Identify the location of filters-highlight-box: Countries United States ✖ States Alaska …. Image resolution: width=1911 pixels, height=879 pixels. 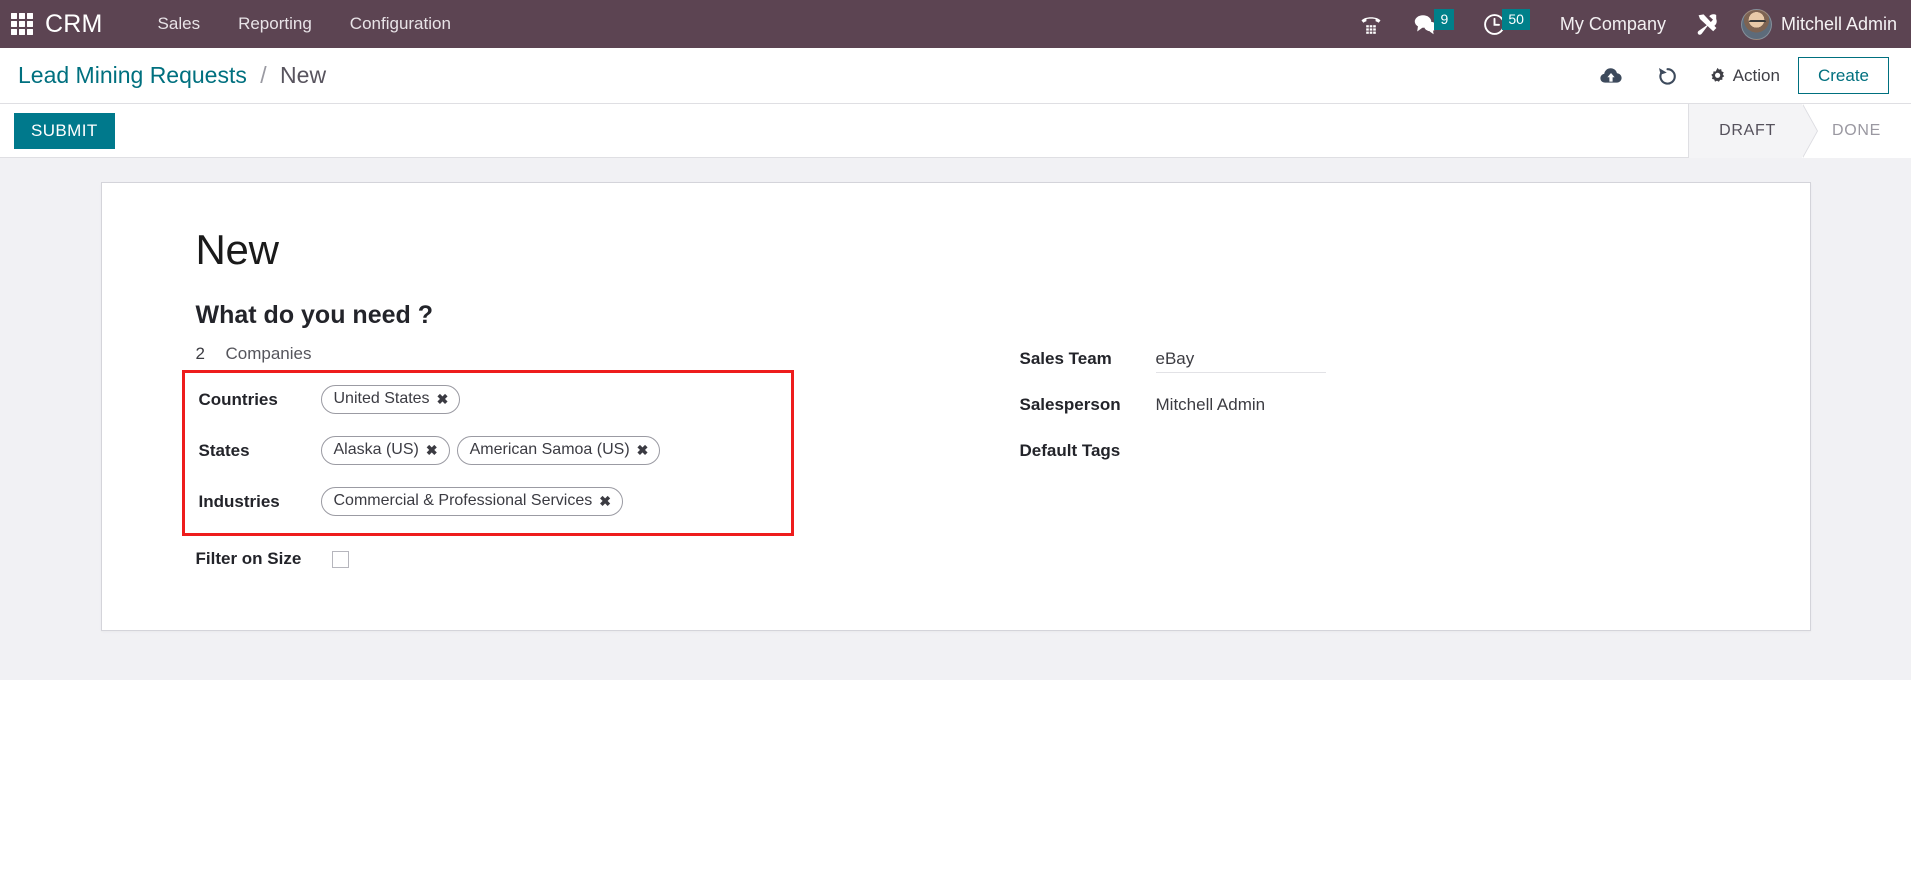
(487, 453).